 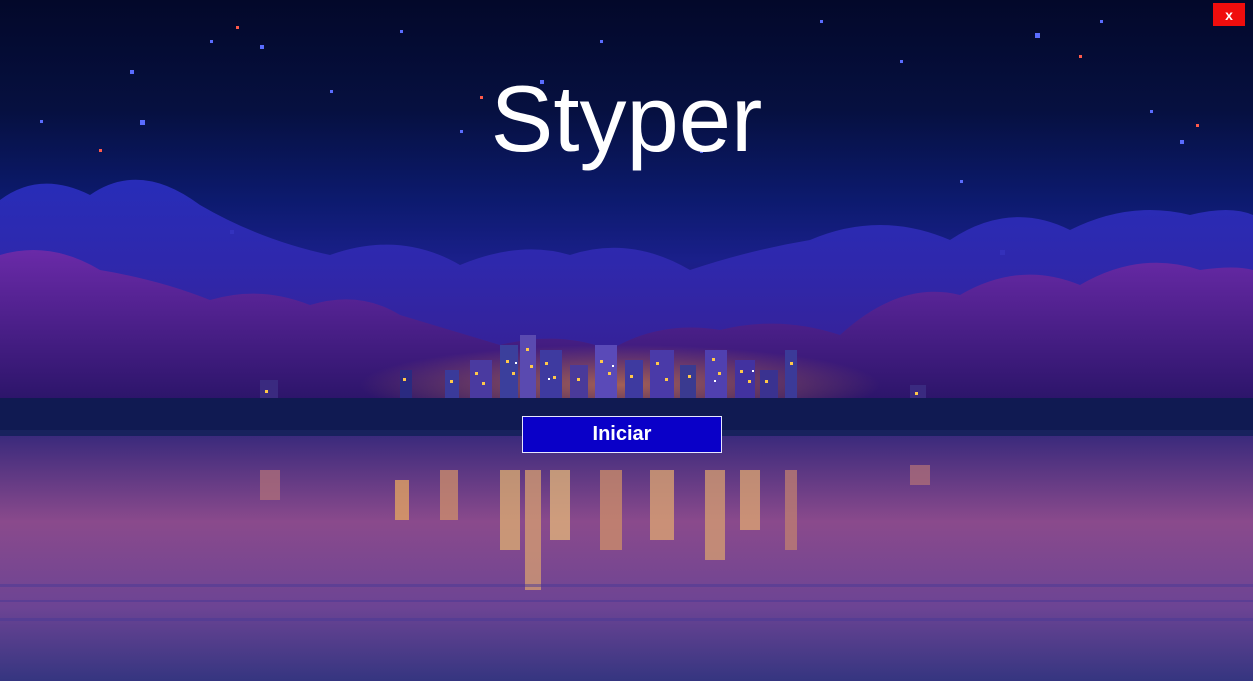 I want to click on close-icon: x, so click(x=1229, y=14).